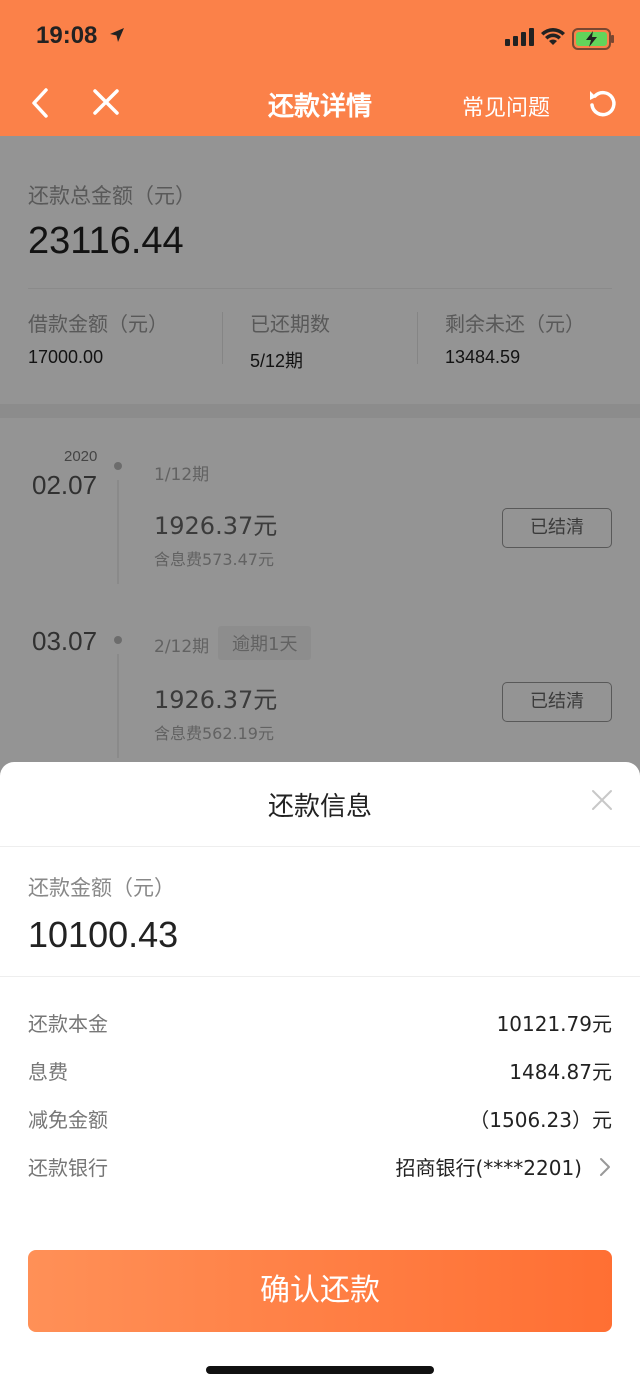 This screenshot has width=640, height=1385. I want to click on bank-value: 招商银行(****2201), so click(488, 1166).